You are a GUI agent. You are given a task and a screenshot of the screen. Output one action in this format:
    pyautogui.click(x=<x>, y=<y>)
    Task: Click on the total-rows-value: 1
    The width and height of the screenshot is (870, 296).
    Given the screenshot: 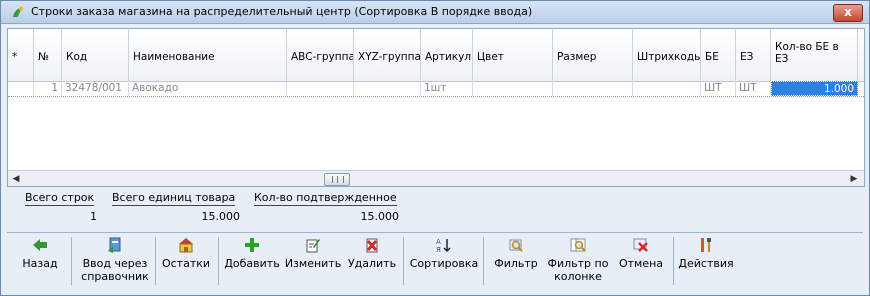 What is the action you would take?
    pyautogui.click(x=93, y=216)
    